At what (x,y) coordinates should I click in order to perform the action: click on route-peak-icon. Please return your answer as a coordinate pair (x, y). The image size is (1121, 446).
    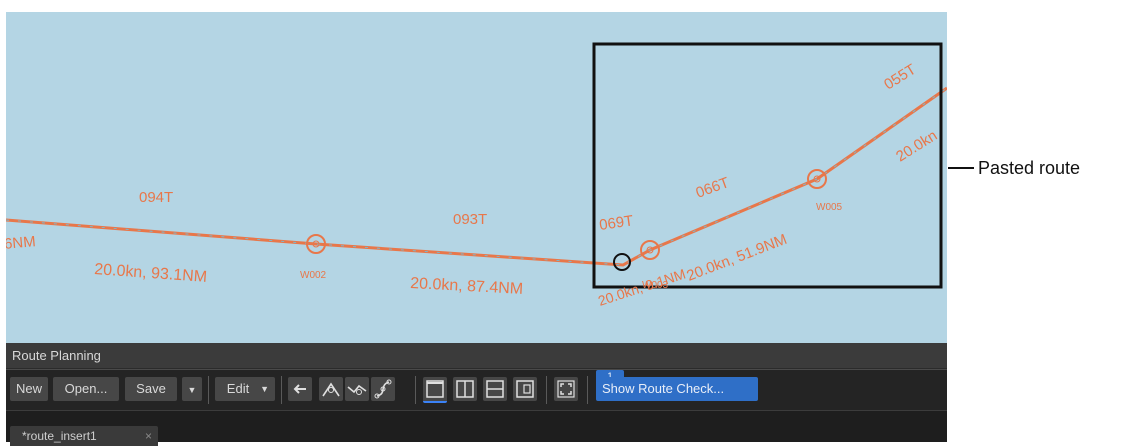
    Looking at the image, I should click on (331, 389).